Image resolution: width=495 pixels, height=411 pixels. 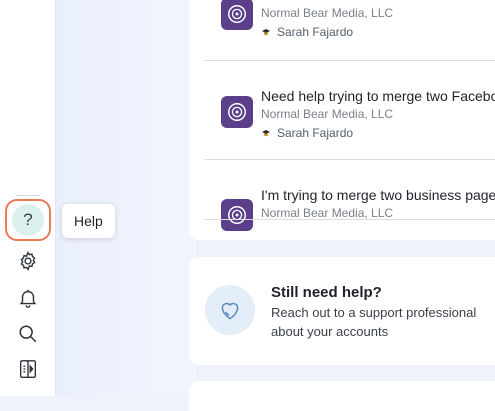 I want to click on settings-button, so click(x=28, y=261).